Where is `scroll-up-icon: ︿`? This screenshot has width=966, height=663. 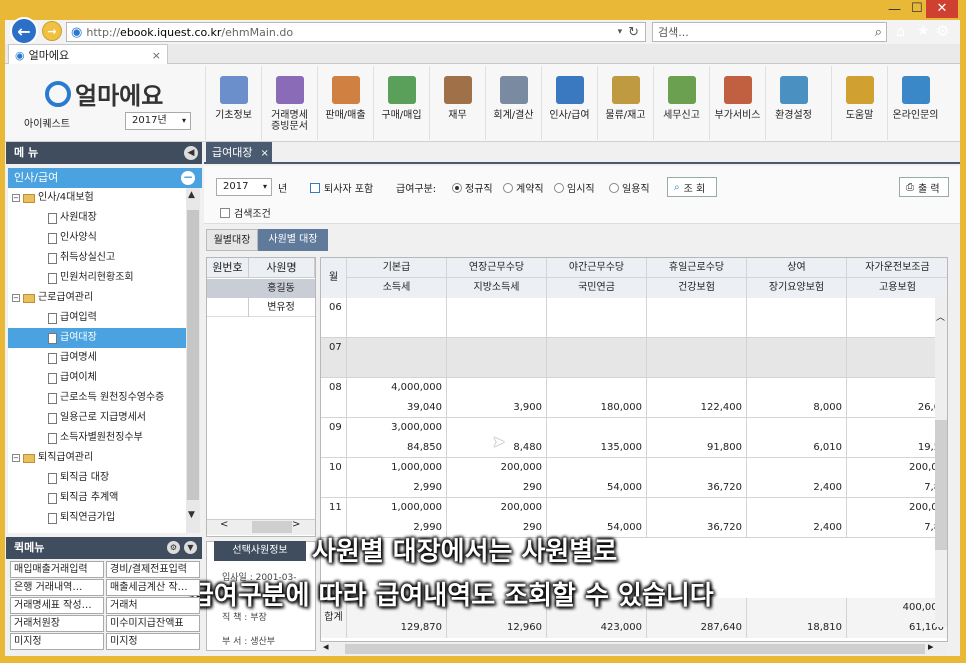
scroll-up-icon: ︿ is located at coordinates (940, 316).